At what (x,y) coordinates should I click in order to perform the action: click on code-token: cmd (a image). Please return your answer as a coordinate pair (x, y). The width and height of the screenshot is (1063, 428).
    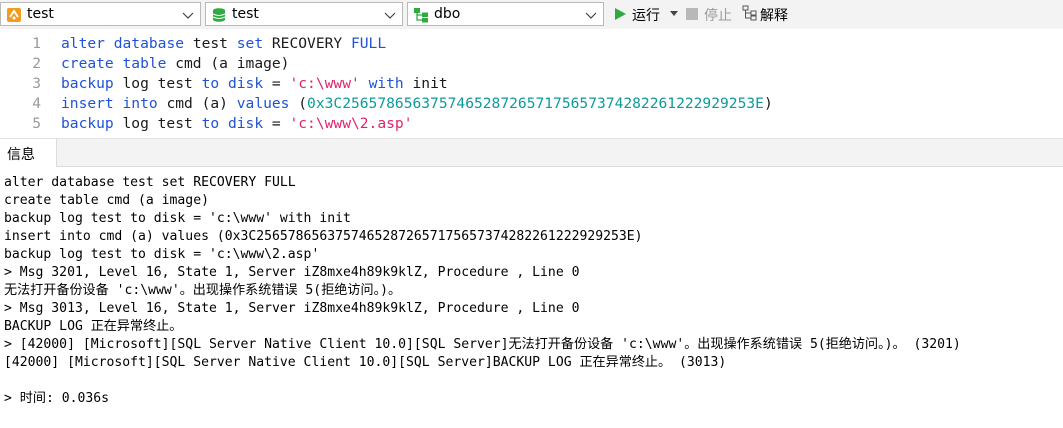
    Looking at the image, I should click on (228, 63).